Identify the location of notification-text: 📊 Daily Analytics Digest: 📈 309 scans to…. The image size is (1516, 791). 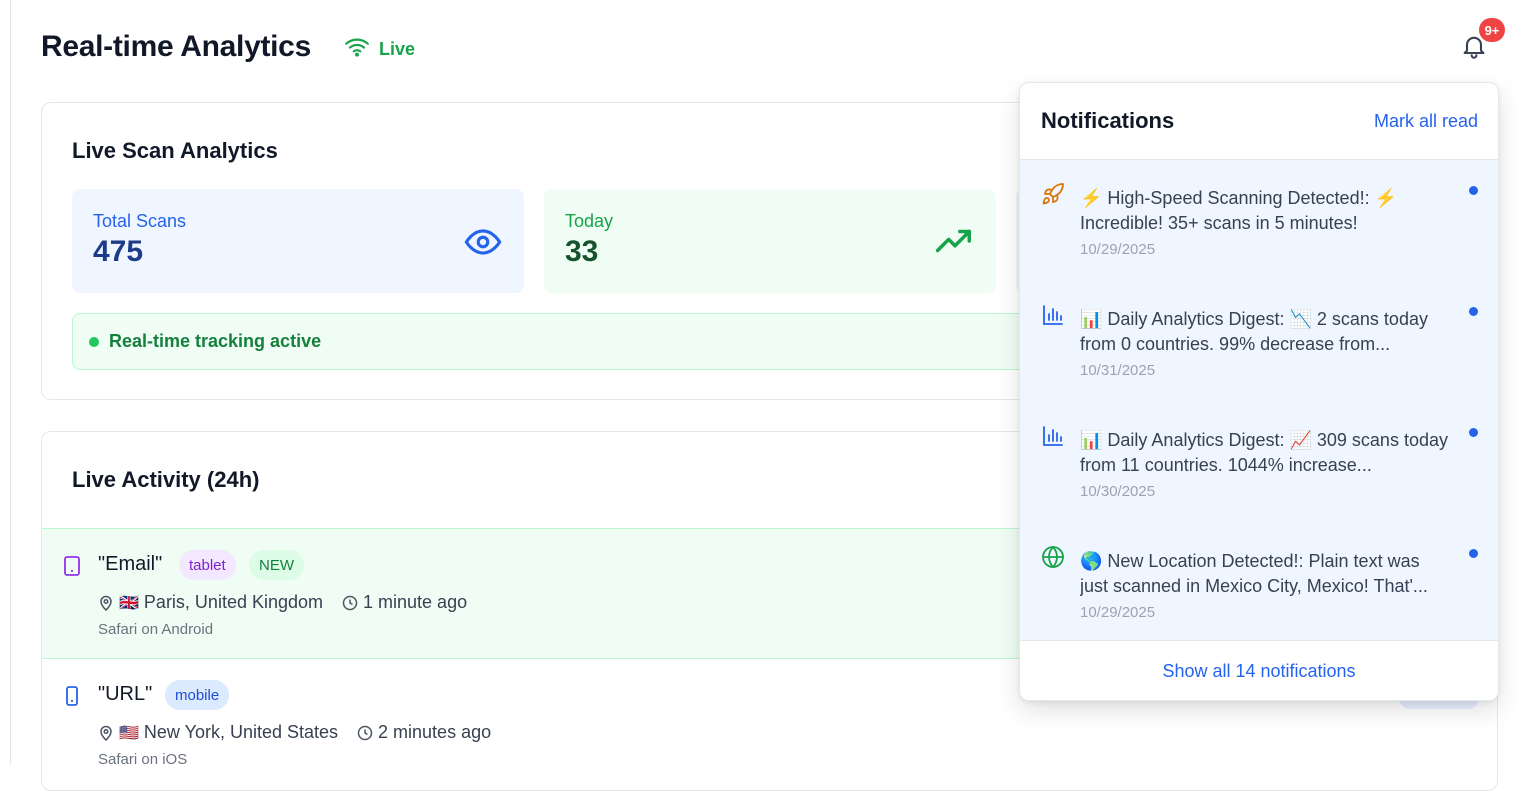
(1264, 452).